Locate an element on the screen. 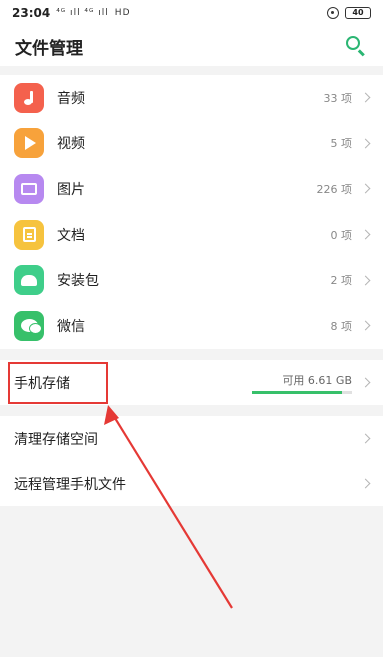  play-icon is located at coordinates (29, 143).